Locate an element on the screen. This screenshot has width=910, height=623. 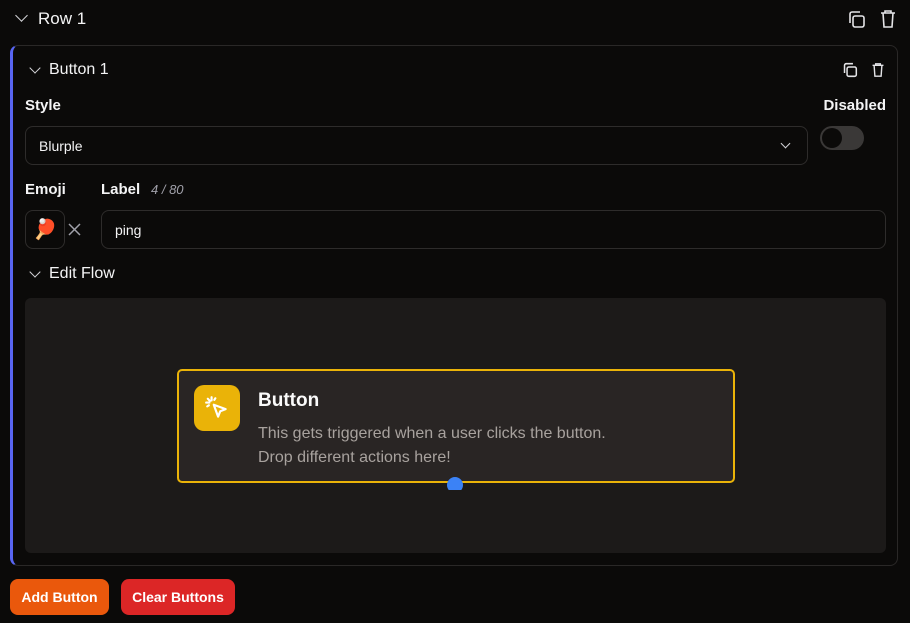
node-output-handle is located at coordinates (455, 483).